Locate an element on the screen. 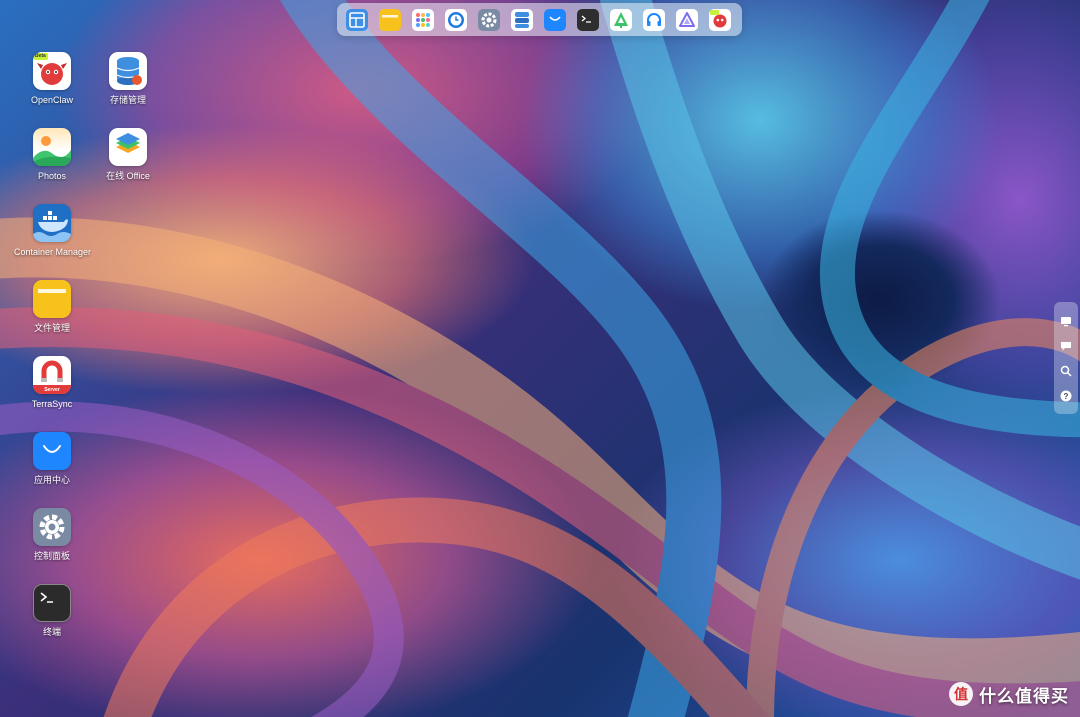 The height and width of the screenshot is (717, 1080). desktop-icon-label: OpenClaw is located at coordinates (52, 100).